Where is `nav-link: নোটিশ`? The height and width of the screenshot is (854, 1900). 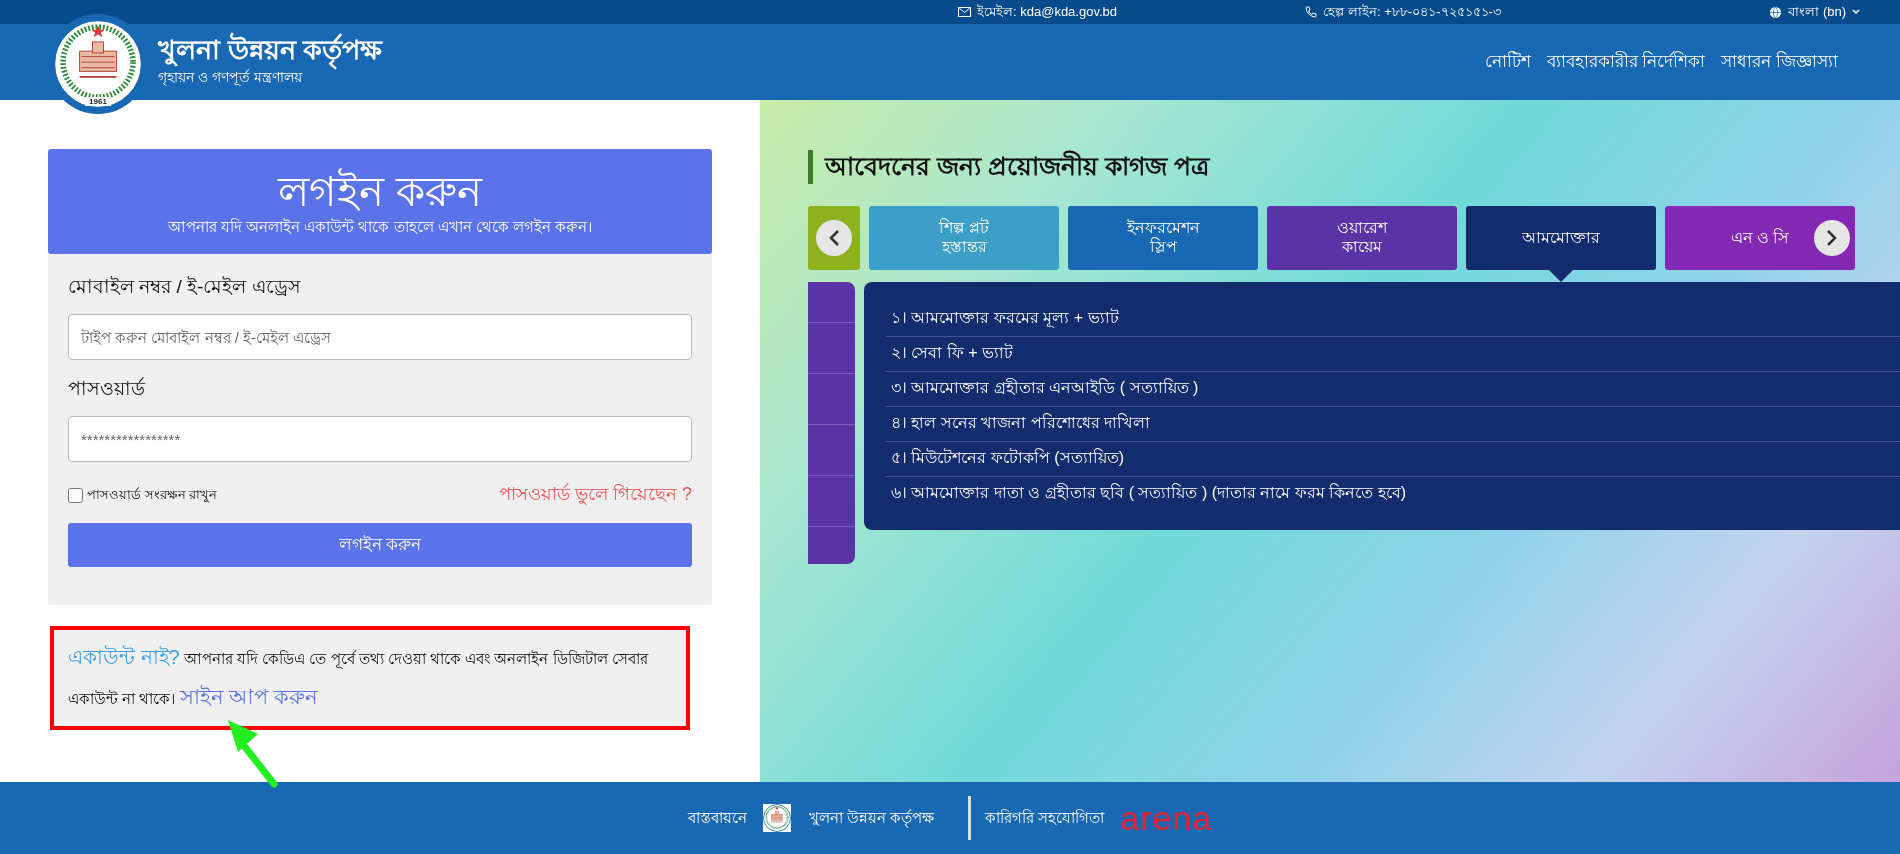 nav-link: নোটিশ is located at coordinates (1507, 62).